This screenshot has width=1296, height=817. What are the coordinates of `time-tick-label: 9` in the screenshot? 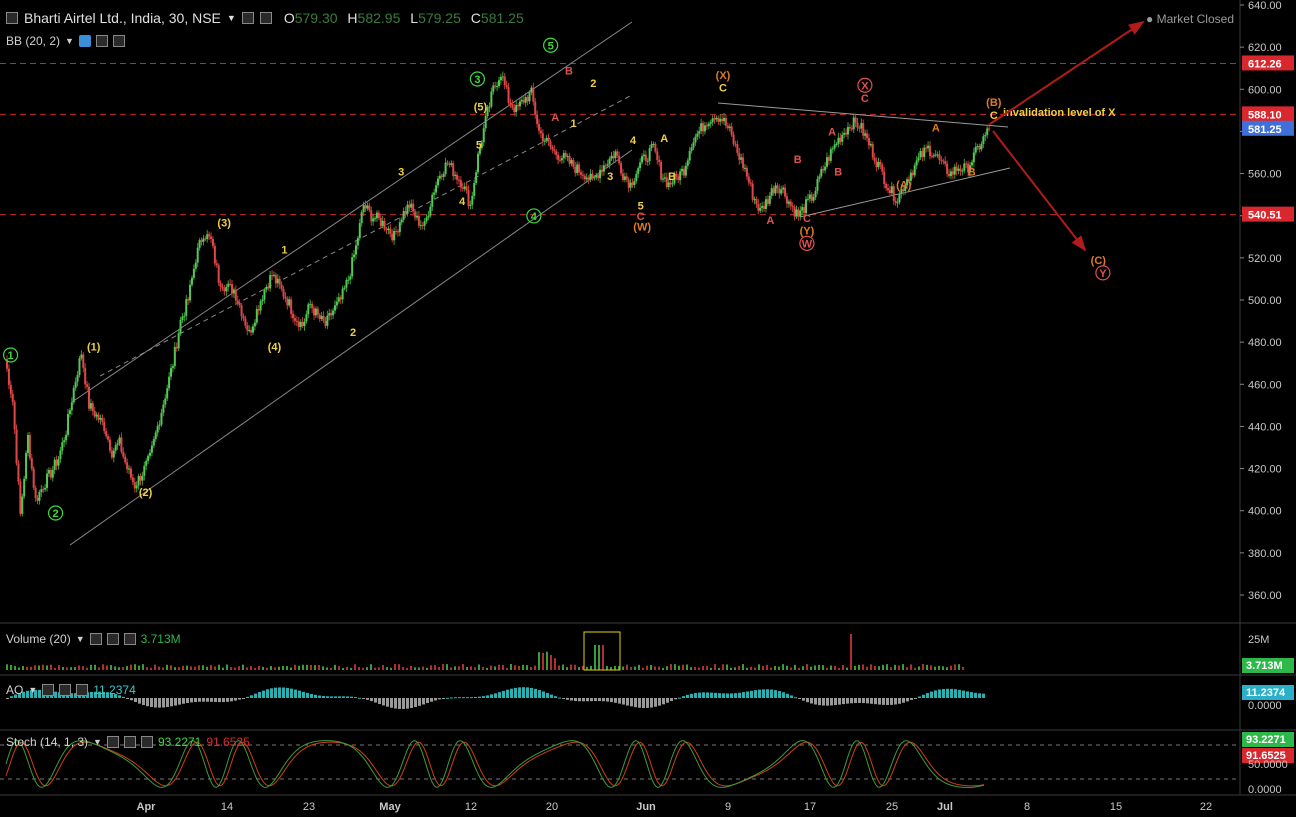 It's located at (728, 807).